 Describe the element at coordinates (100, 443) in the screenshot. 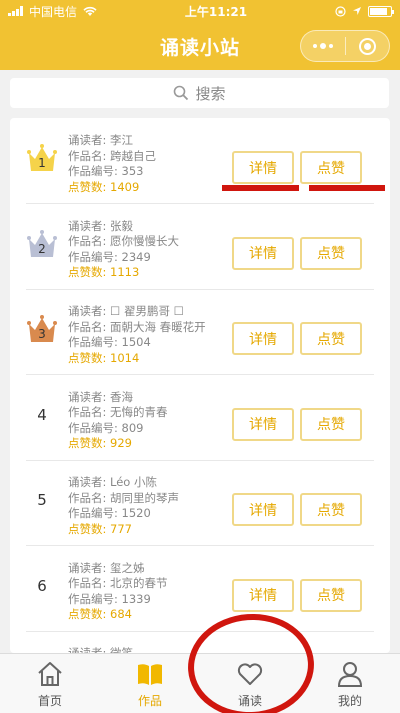

I see `vote-count: 点赞数: 929` at that location.